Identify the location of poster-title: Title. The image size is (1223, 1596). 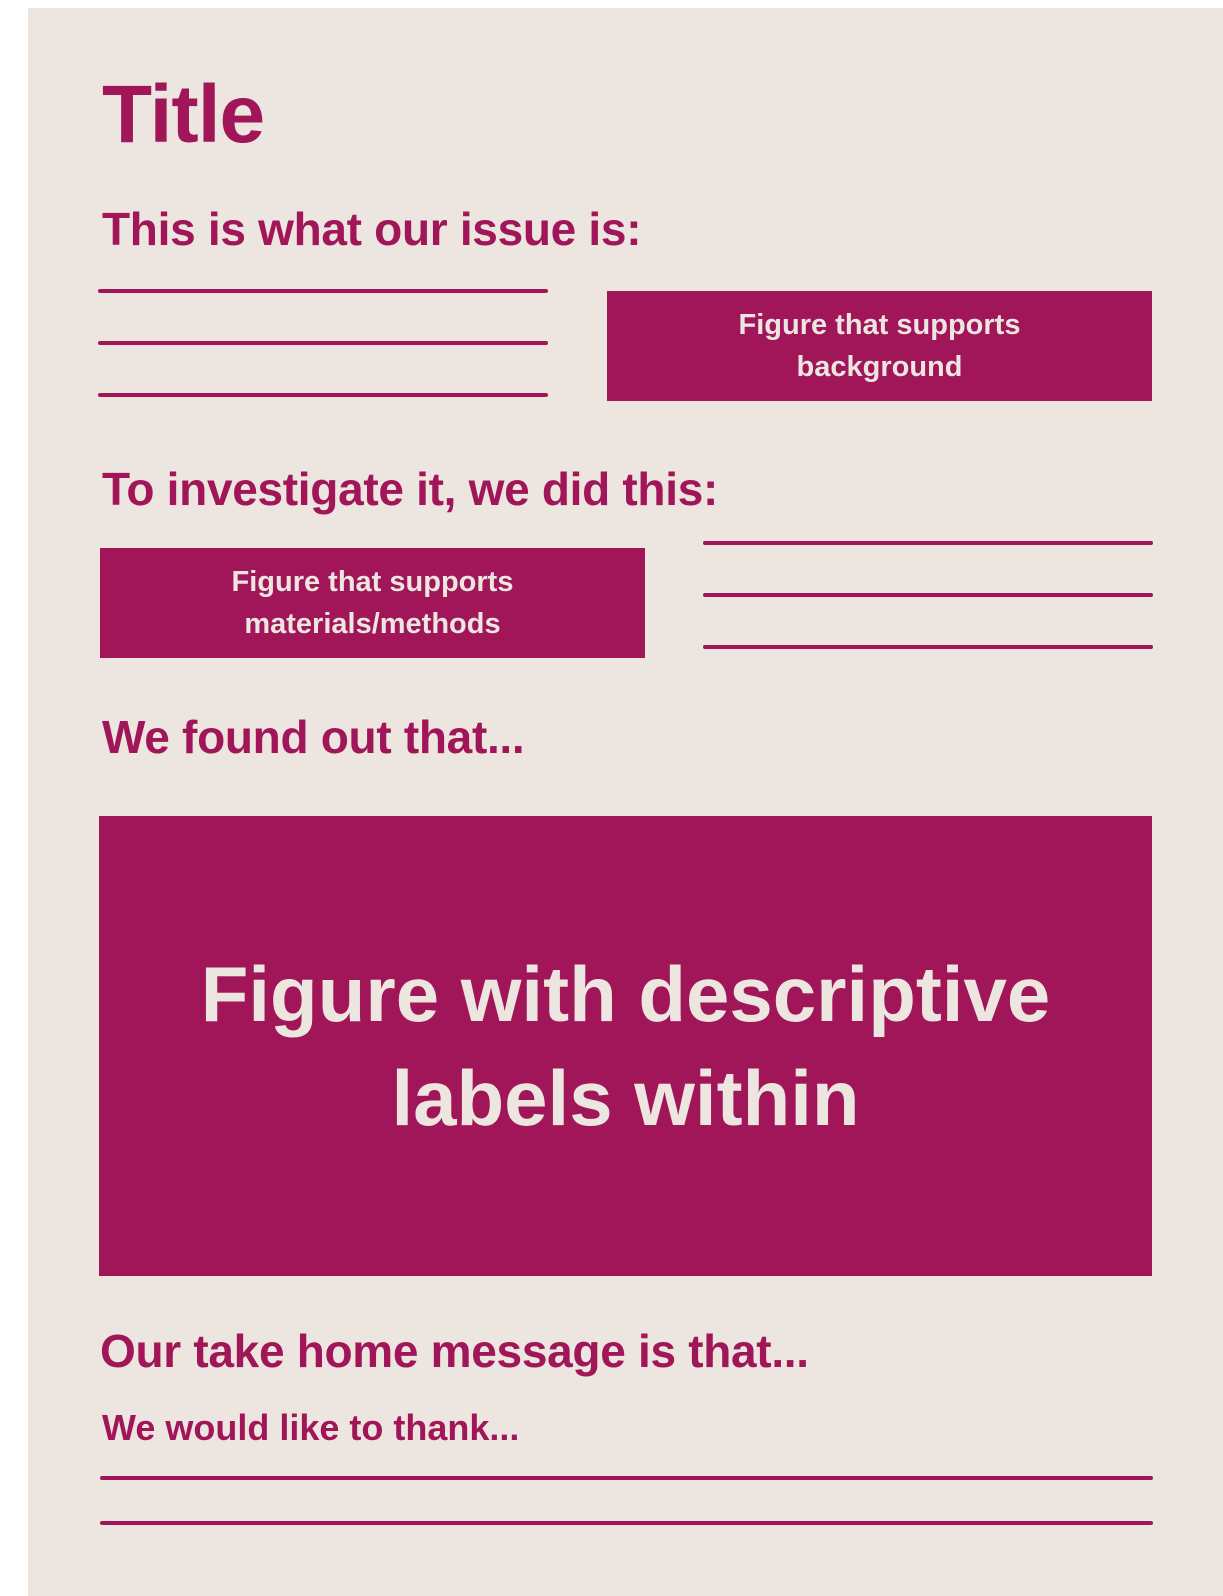
(183, 114).